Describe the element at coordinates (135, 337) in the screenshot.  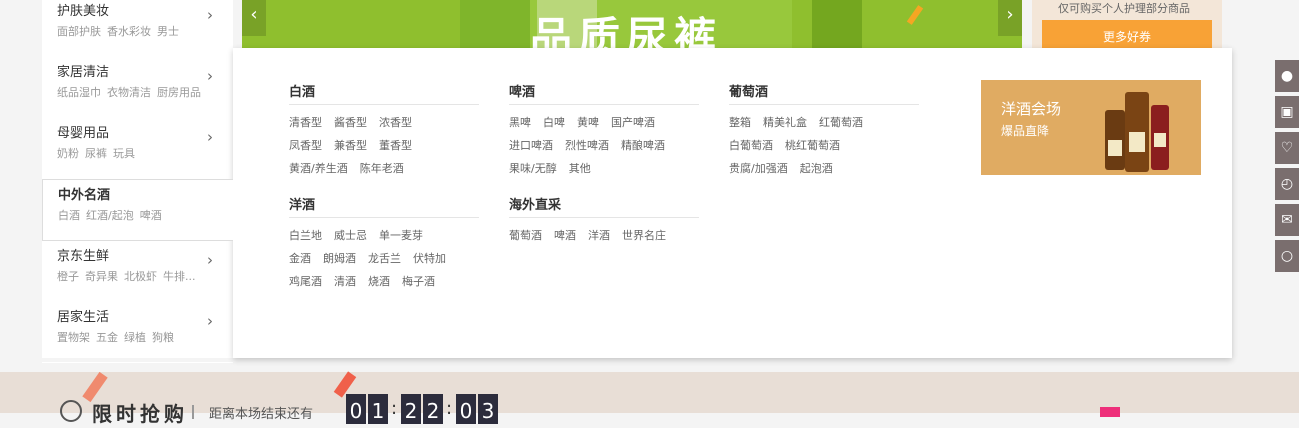
I see `sub-link: 绿植` at that location.